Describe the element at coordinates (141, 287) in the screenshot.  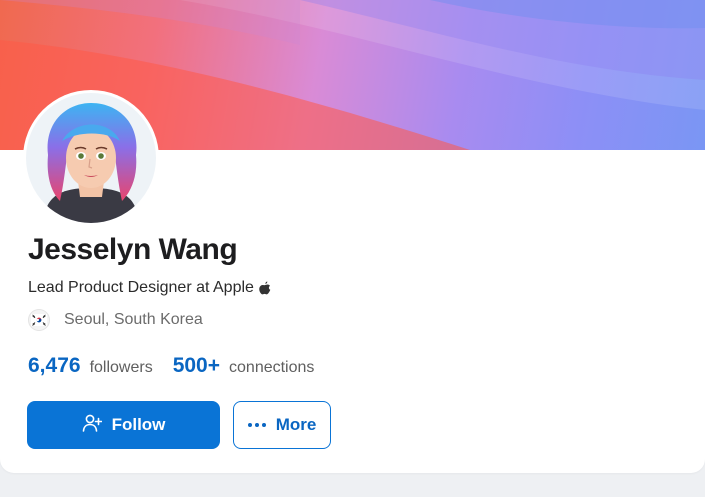
I see `headline-text: Lead Product Designer at Apple` at that location.